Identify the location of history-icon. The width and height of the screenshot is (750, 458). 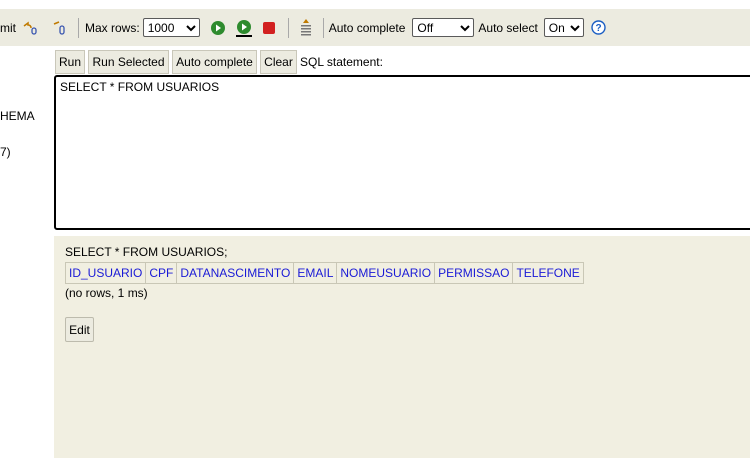
(306, 27).